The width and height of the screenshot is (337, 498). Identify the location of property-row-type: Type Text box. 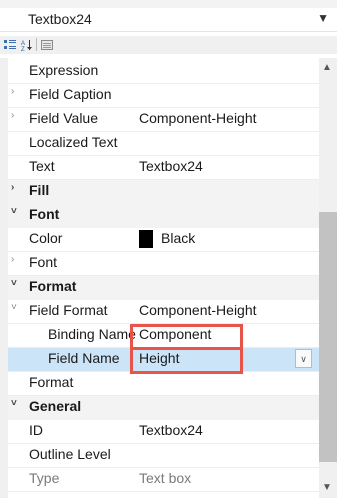
(163, 480).